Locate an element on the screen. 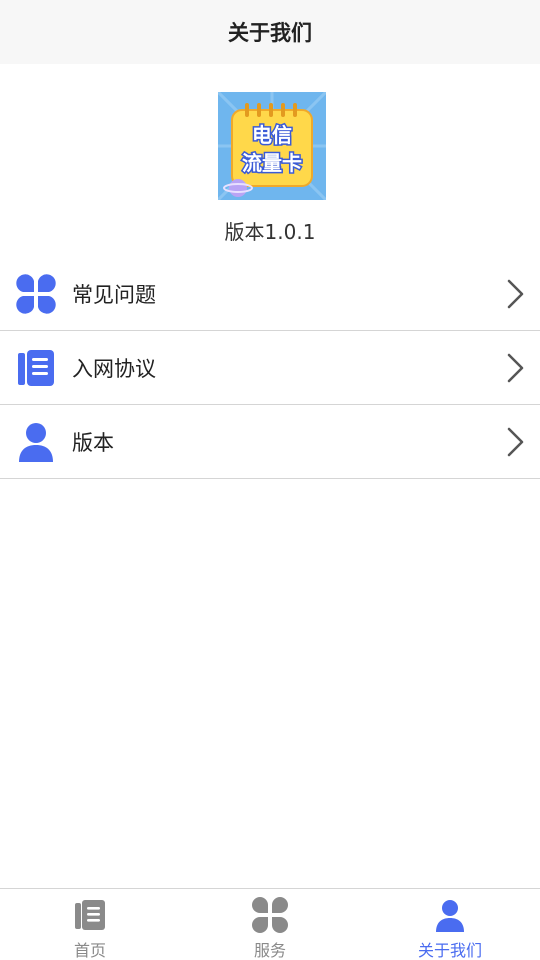 The image size is (540, 960). menu-item-agreement: 入网协议 is located at coordinates (270, 368).